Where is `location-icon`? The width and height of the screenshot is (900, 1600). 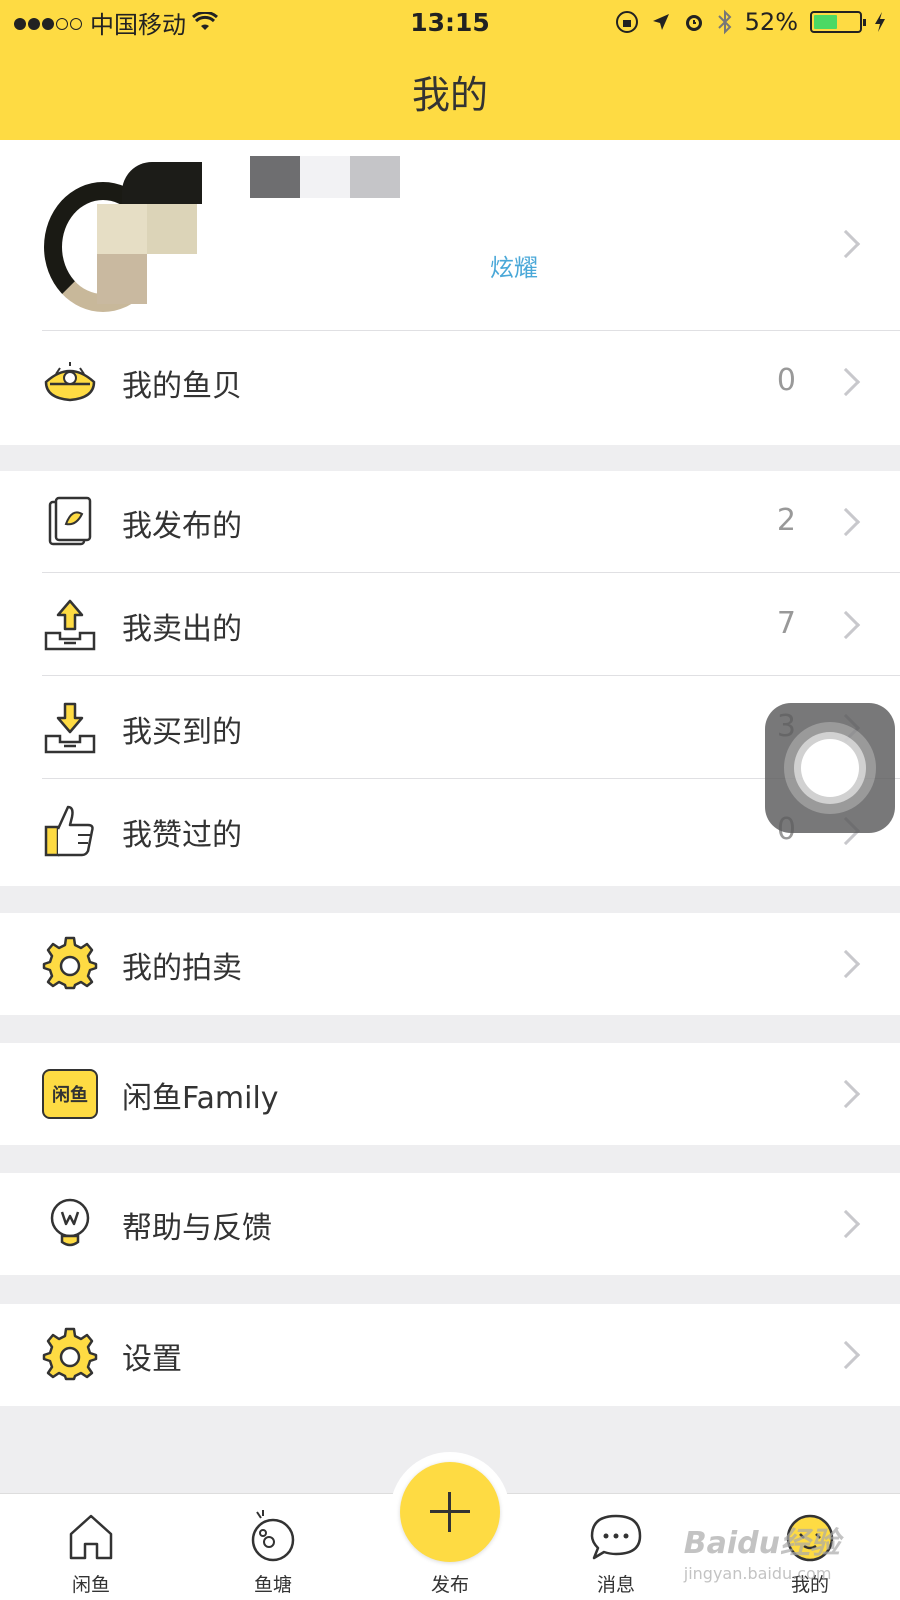 location-icon is located at coordinates (660, 22).